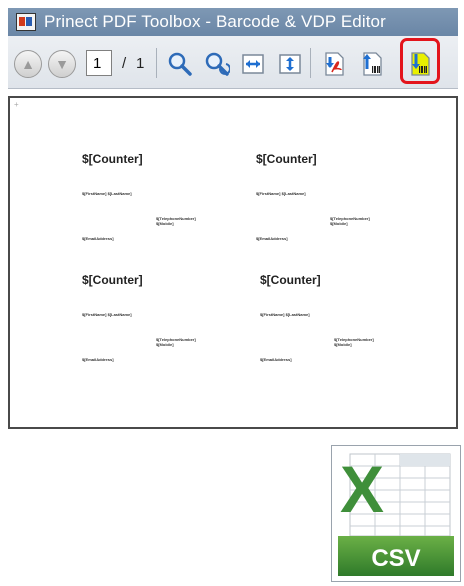 The width and height of the screenshot is (464, 586). I want to click on zoom-reset-button, so click(217, 64).